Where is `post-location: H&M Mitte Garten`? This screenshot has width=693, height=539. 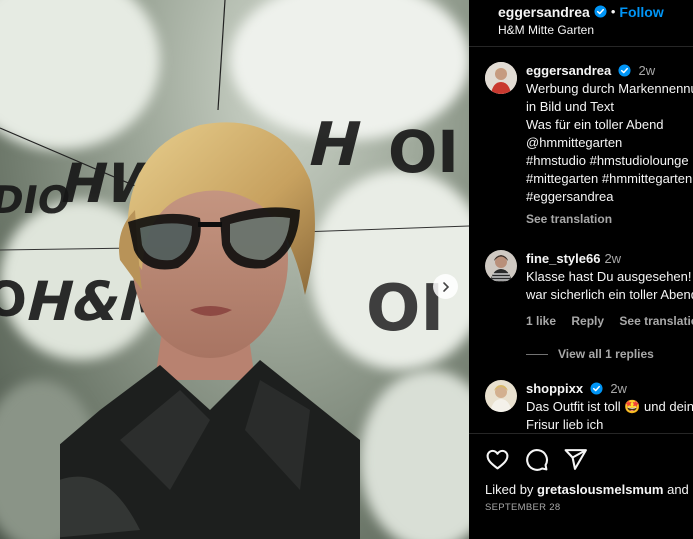
post-location: H&M Mitte Garten is located at coordinates (595, 30).